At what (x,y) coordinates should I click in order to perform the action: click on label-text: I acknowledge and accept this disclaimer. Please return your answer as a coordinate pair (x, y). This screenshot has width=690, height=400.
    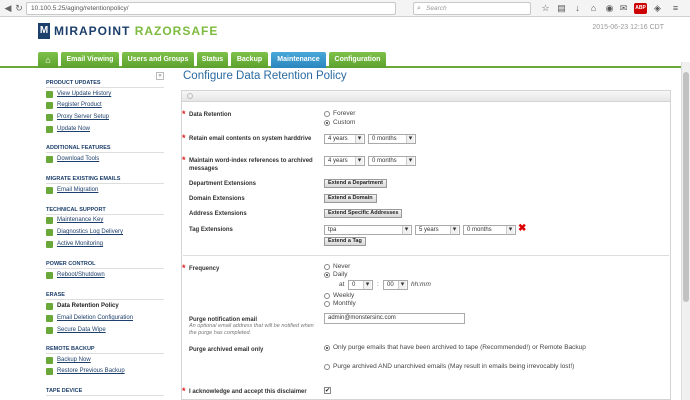
    Looking at the image, I should click on (248, 392).